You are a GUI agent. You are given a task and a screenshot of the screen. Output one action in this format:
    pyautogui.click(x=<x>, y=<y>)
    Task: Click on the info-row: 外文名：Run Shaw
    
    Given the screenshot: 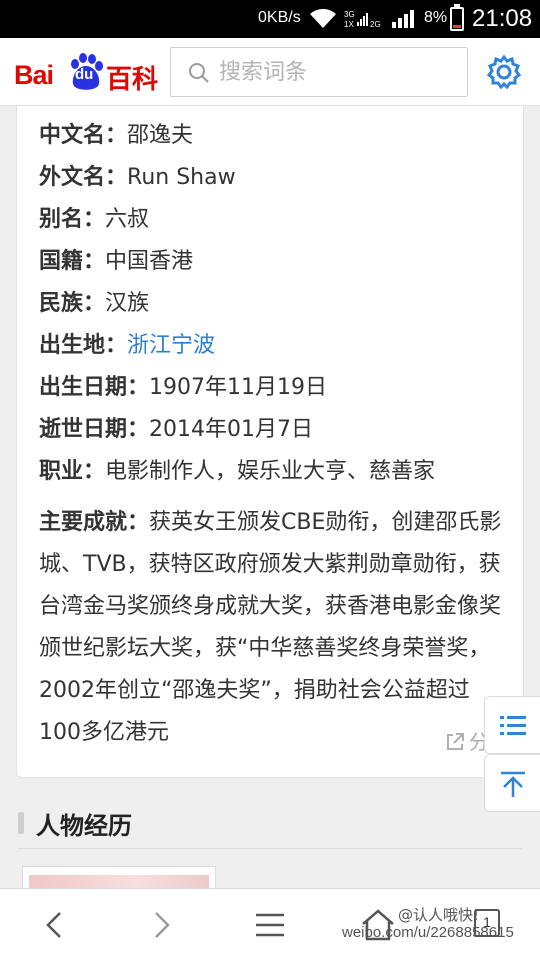 What is the action you would take?
    pyautogui.click(x=137, y=178)
    